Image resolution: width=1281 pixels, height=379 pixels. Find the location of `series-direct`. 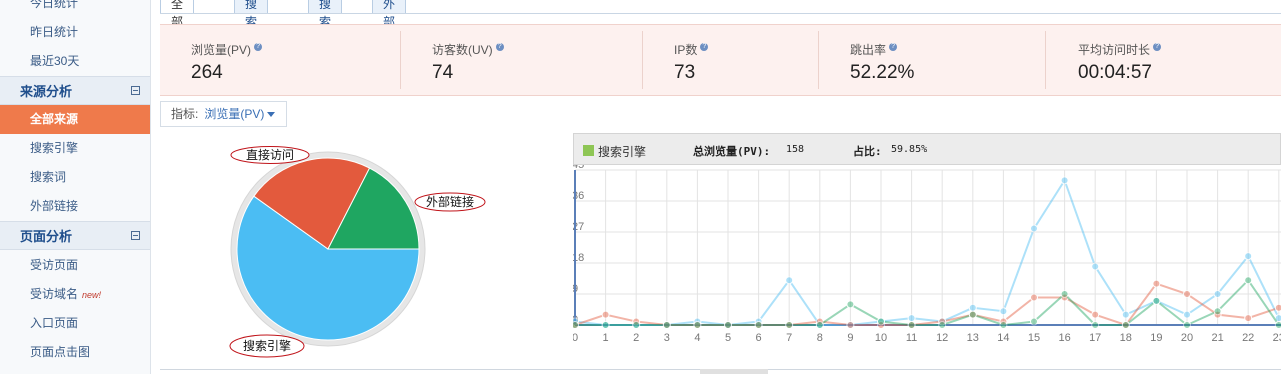

series-direct is located at coordinates (927, 304).